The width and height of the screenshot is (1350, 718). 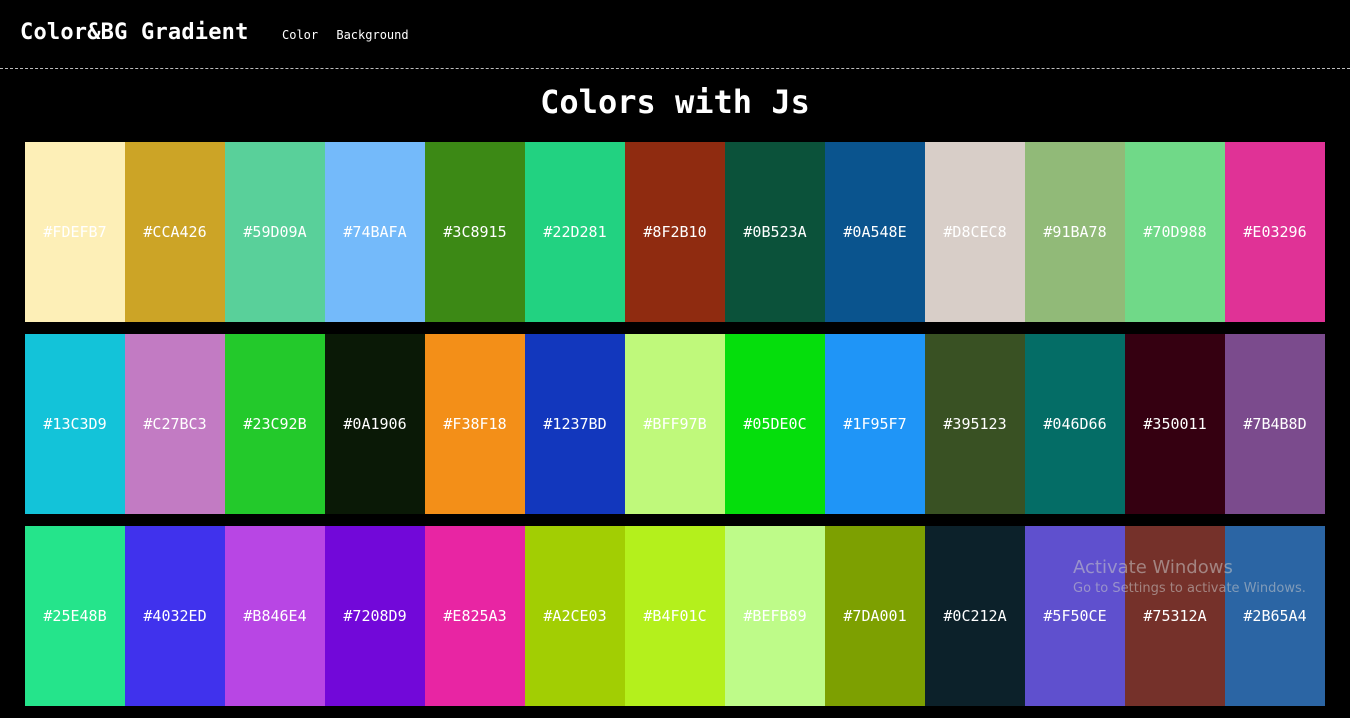 I want to click on color-swatch: #74BAFA, so click(x=375, y=232).